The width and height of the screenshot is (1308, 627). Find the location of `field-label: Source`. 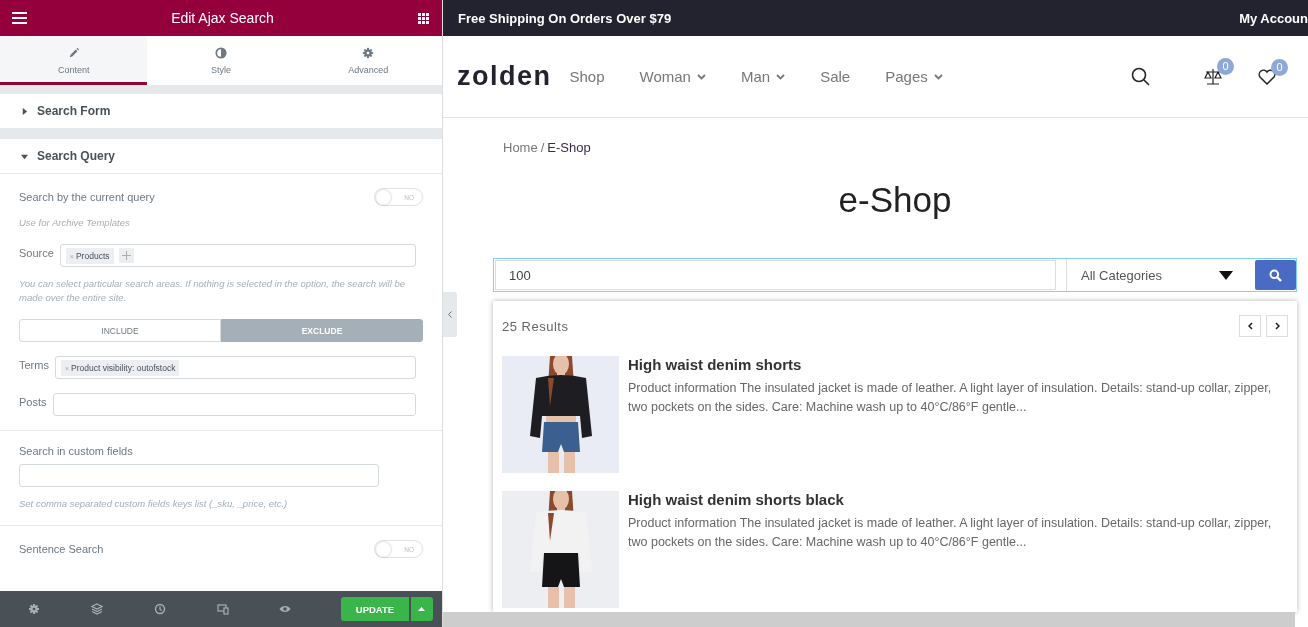

field-label: Source is located at coordinates (36, 253).